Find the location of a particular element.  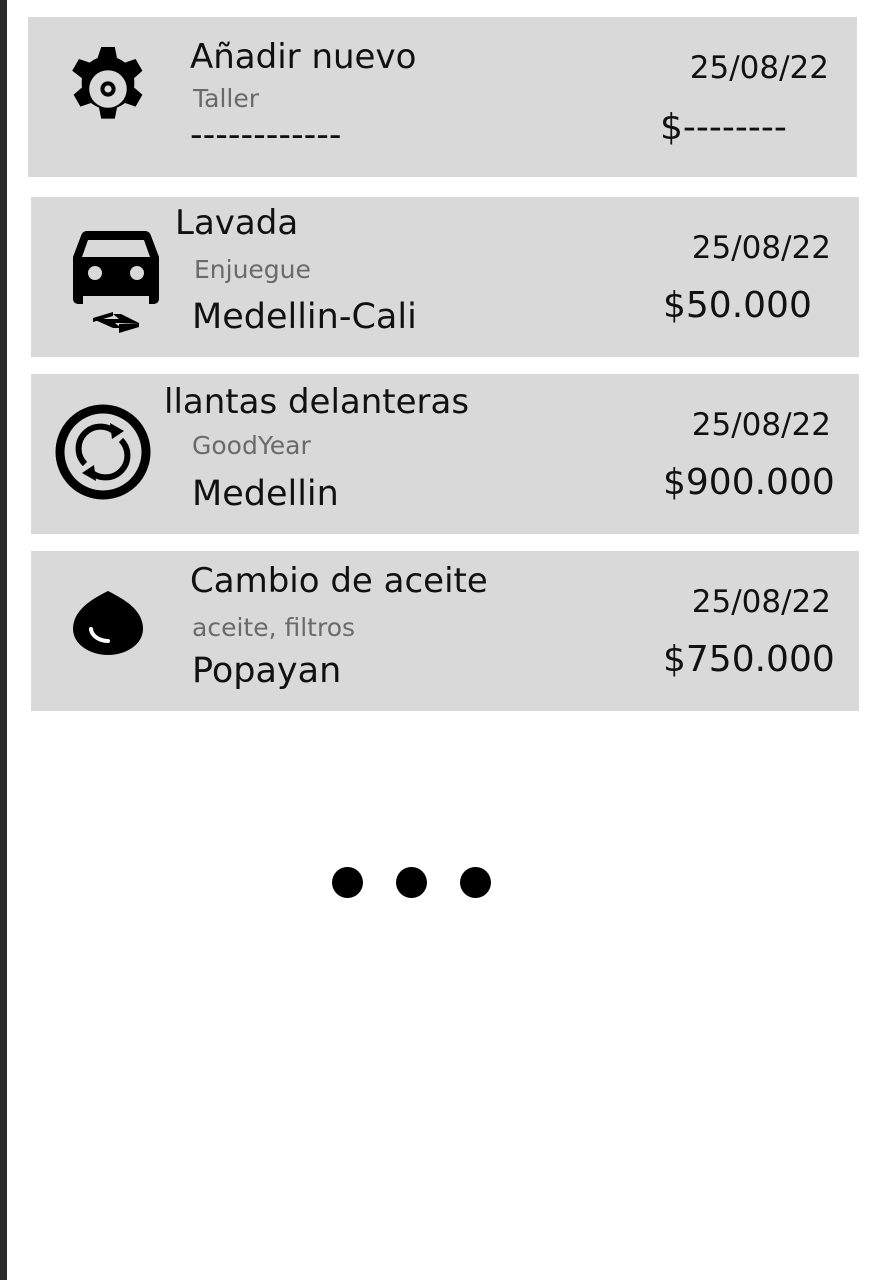

entry-subtitle: GoodYear is located at coordinates (251, 445).